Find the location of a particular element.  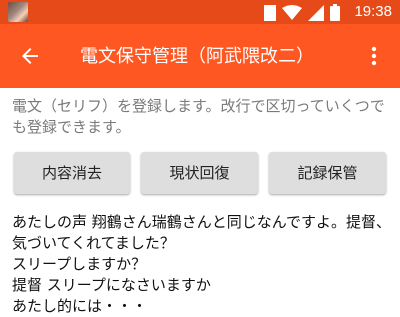

status-bar: 19:38 is located at coordinates (200, 12).